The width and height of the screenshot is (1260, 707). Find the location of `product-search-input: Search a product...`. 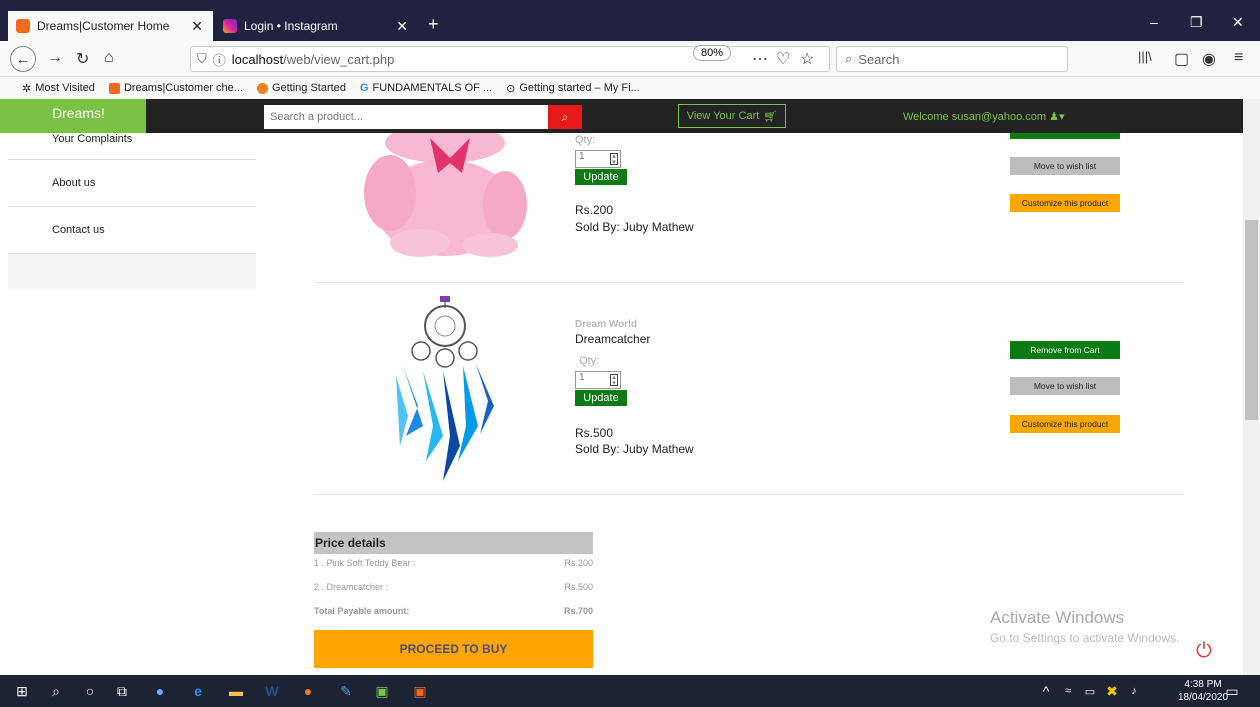

product-search-input: Search a product... is located at coordinates (406, 117).